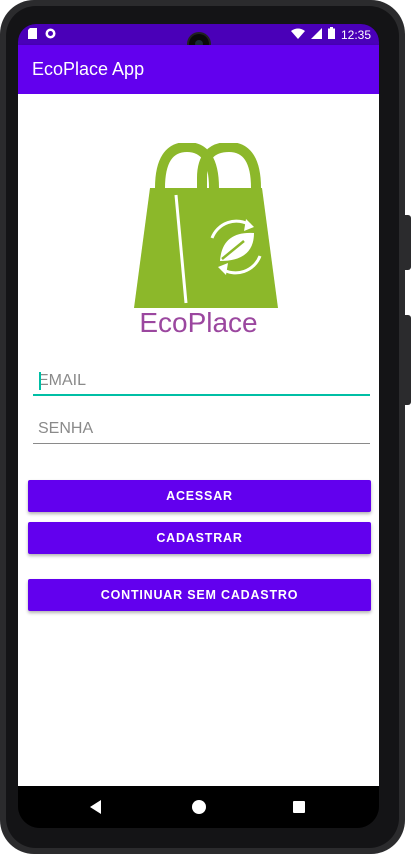  Describe the element at coordinates (299, 807) in the screenshot. I see `recents-icon` at that location.